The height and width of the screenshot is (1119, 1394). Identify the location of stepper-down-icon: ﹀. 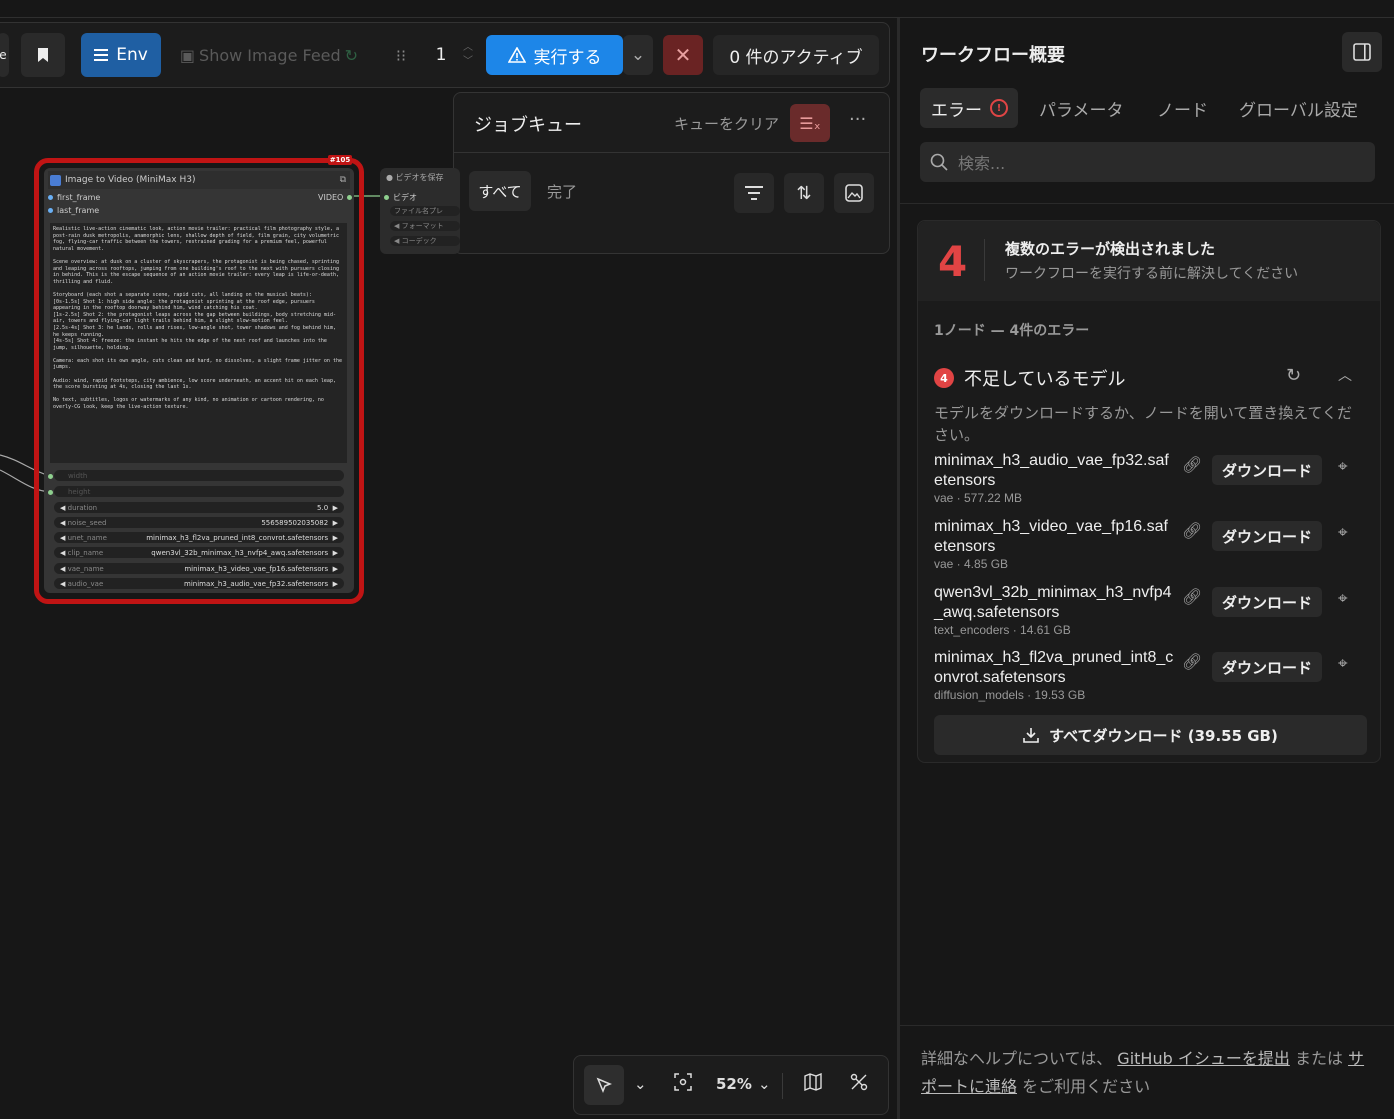
(468, 62).